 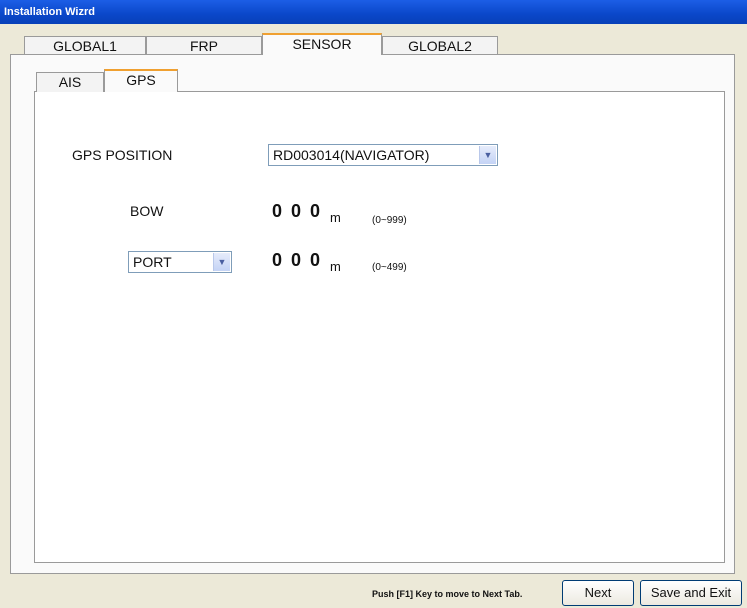 I want to click on tab-sensor: SENSOR, so click(x=322, y=44).